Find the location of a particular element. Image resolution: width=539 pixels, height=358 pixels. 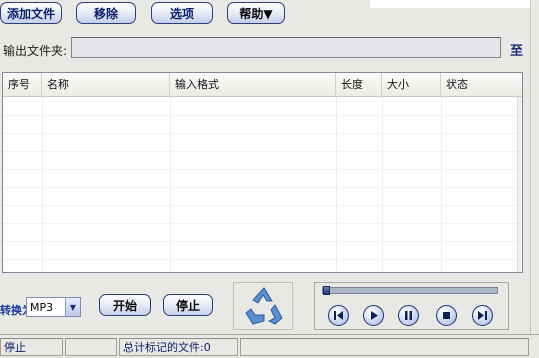

chevron-down-icon: ▼ is located at coordinates (72, 307).